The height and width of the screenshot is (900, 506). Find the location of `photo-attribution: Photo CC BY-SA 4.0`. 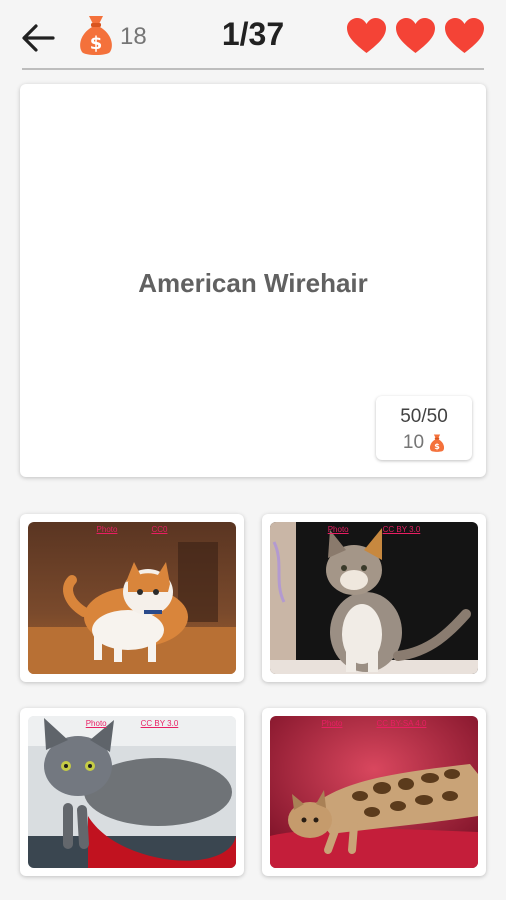

photo-attribution: Photo CC BY-SA 4.0 is located at coordinates (374, 723).